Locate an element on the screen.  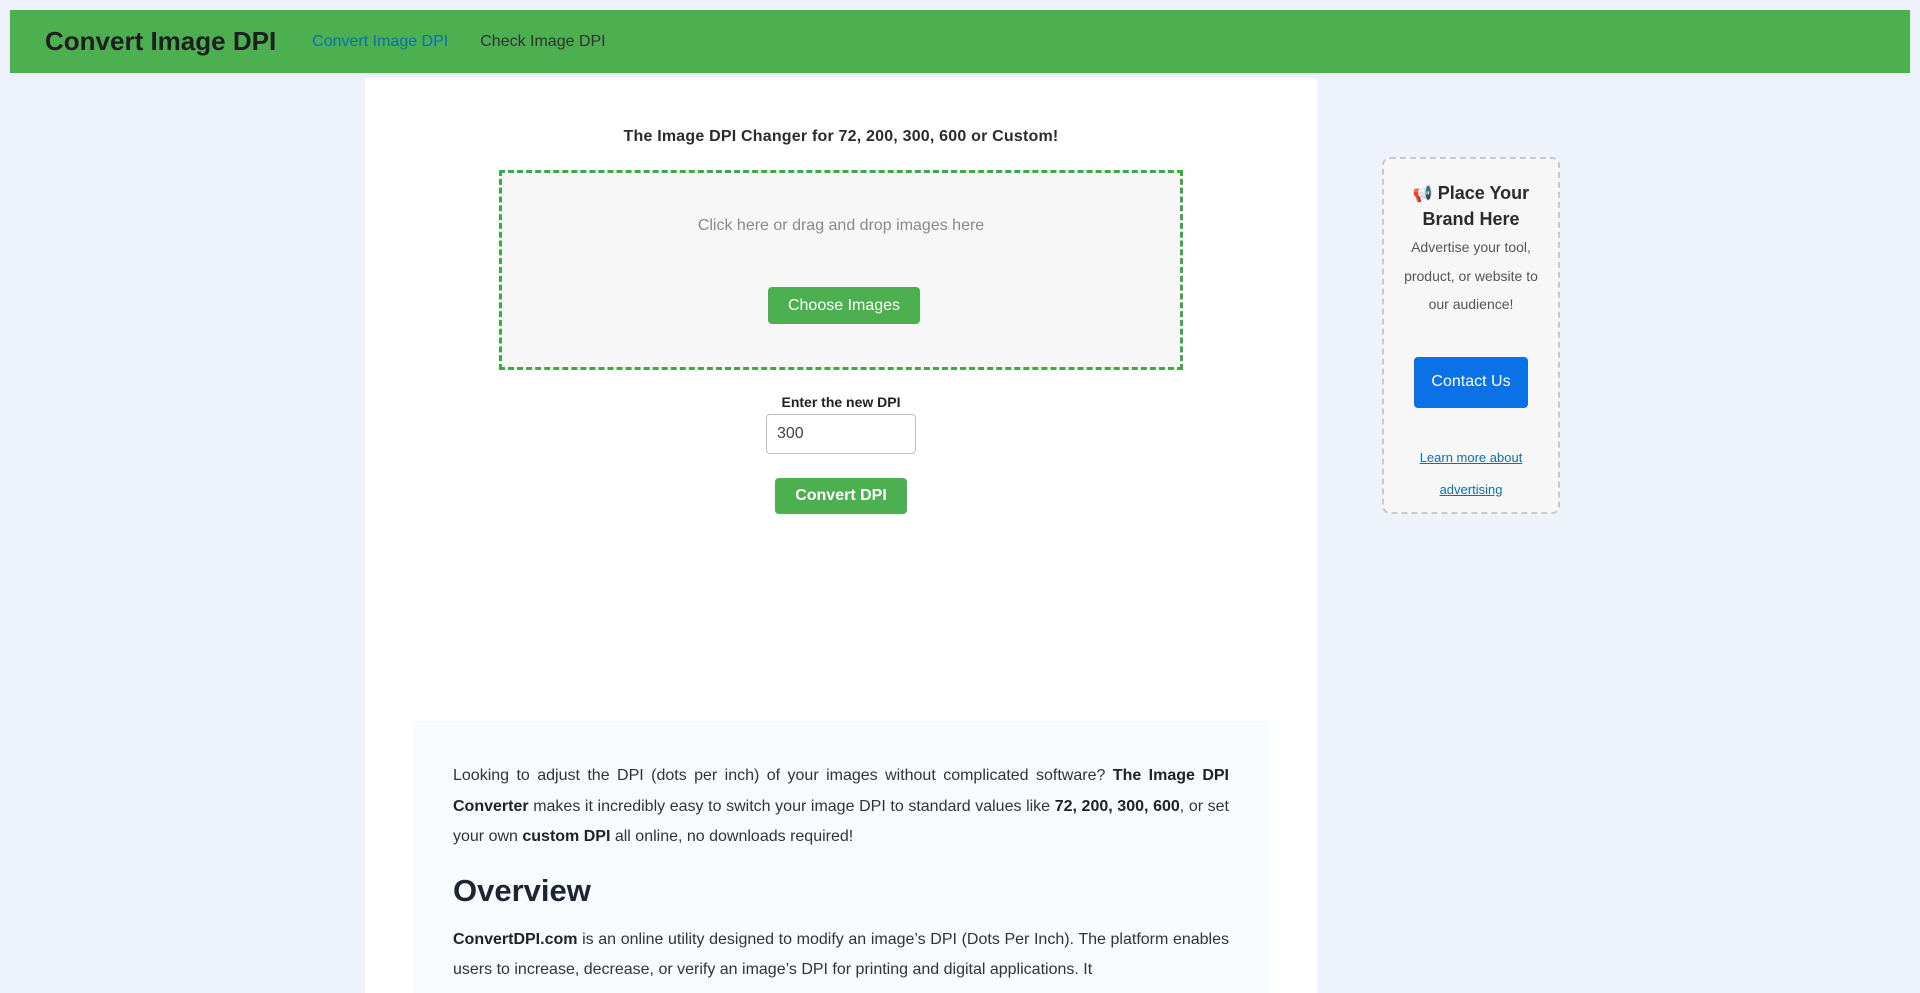
intro-text-4: 72, 200, 300, 600 is located at coordinates (1117, 806).